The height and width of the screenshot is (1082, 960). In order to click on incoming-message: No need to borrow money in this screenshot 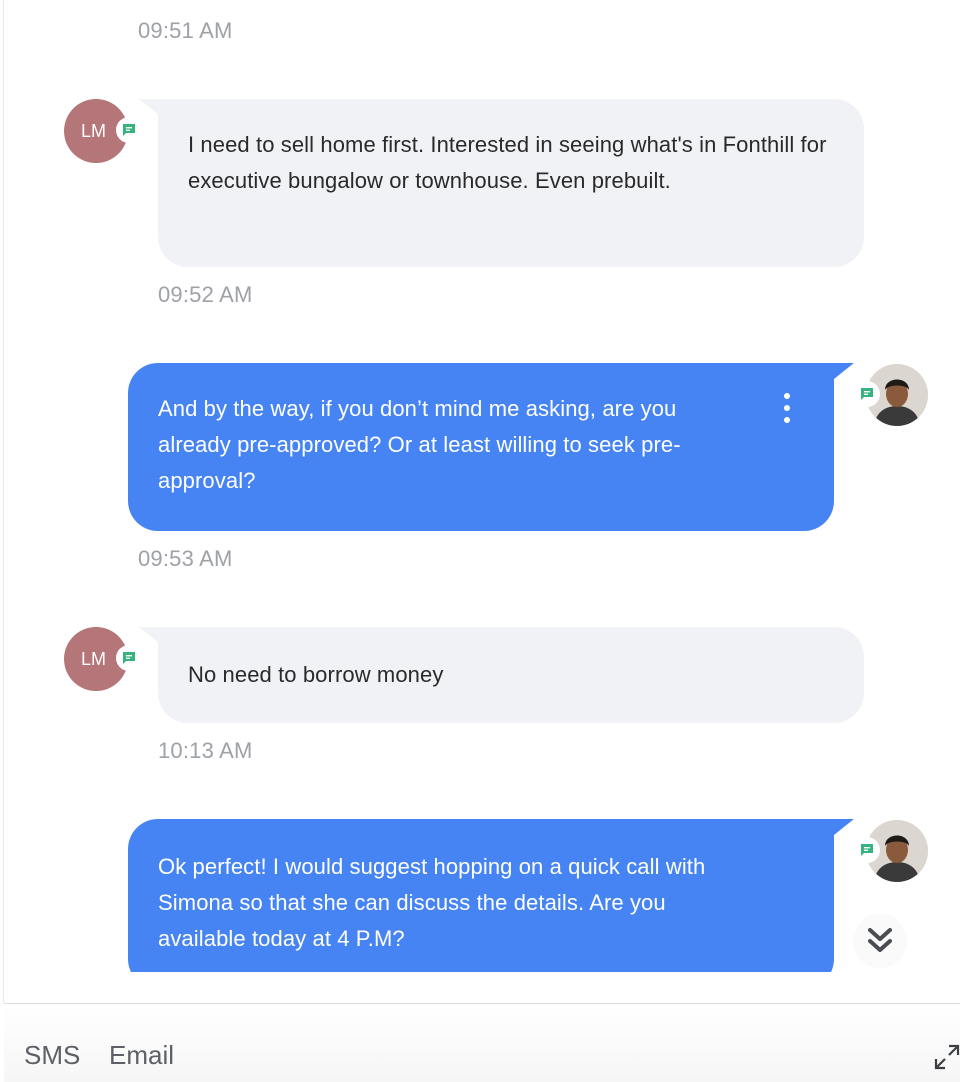, I will do `click(511, 675)`.